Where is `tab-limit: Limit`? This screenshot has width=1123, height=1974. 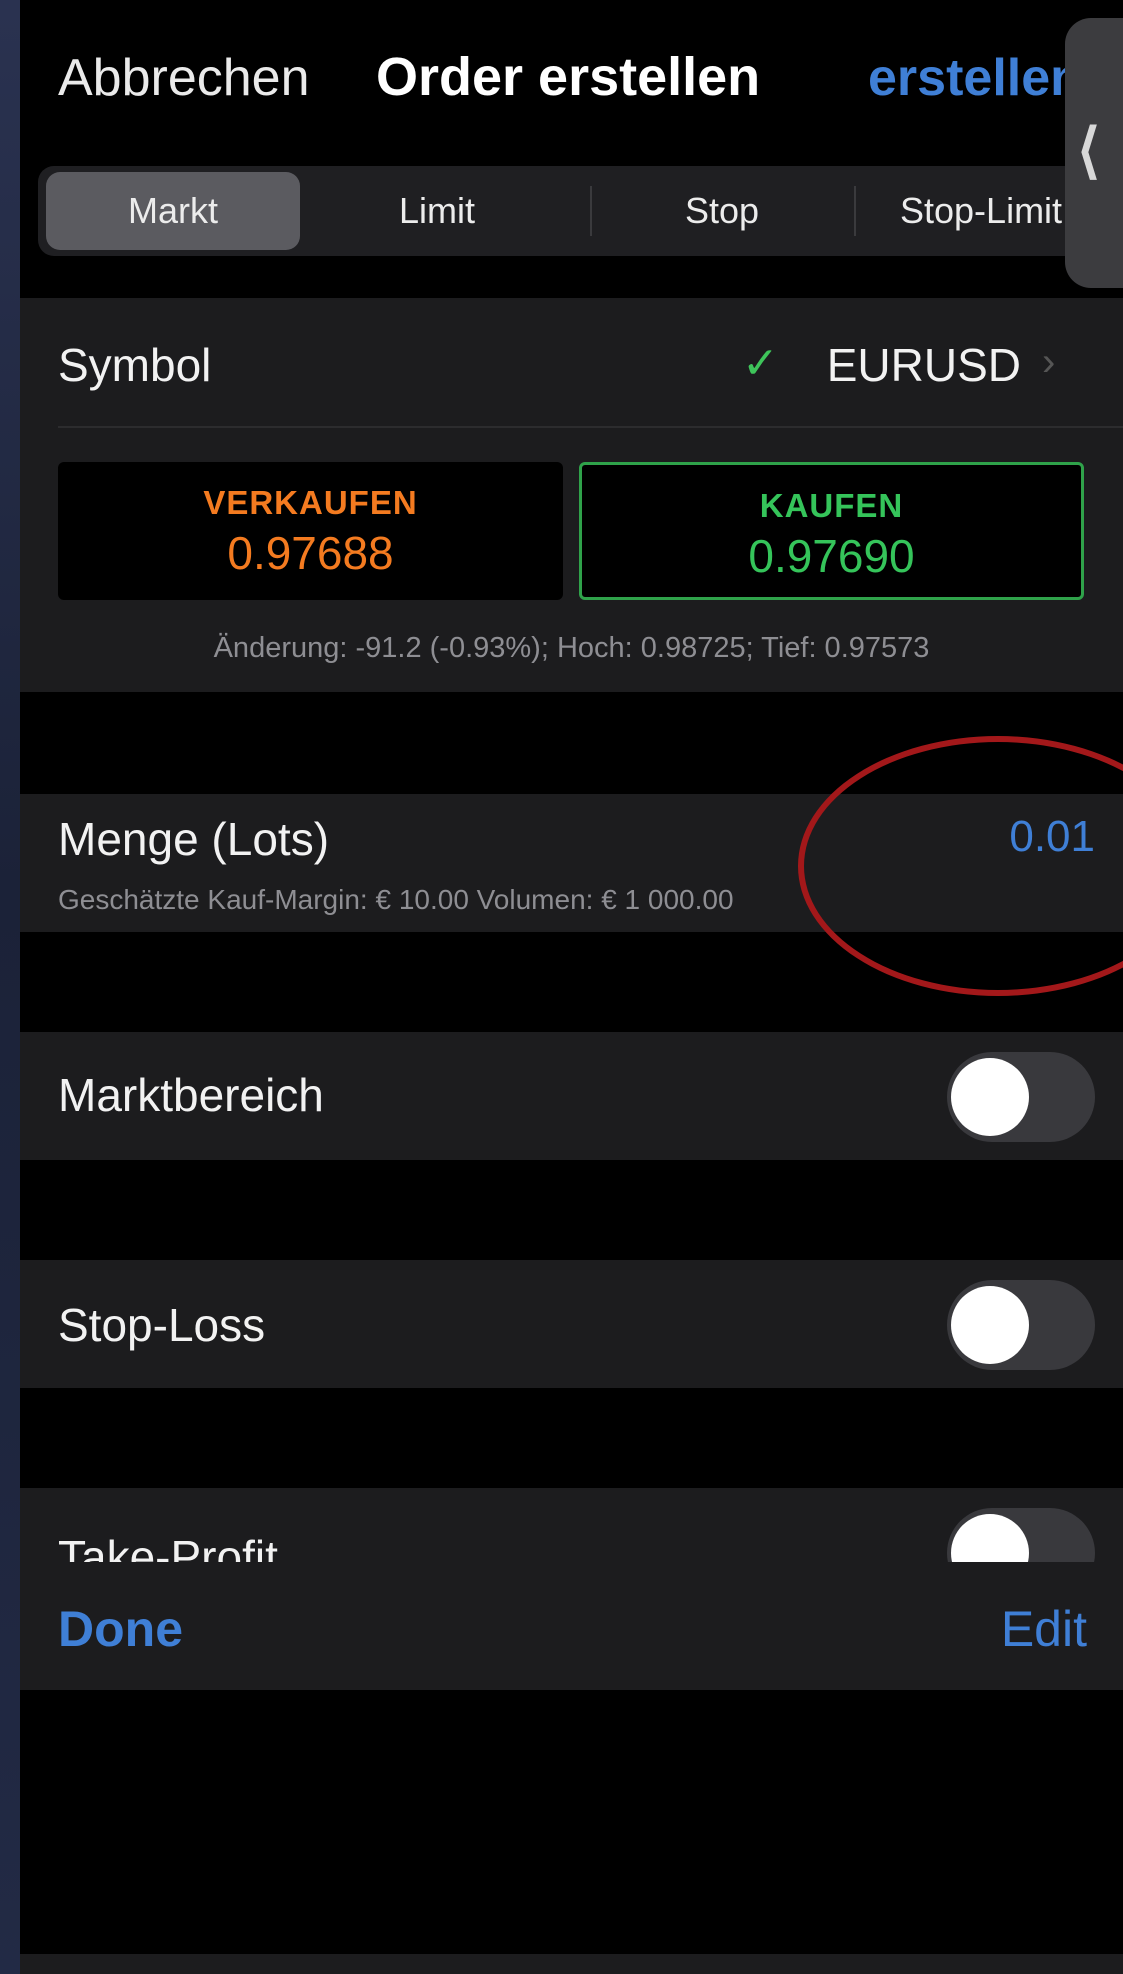
tab-limit: Limit is located at coordinates (437, 211).